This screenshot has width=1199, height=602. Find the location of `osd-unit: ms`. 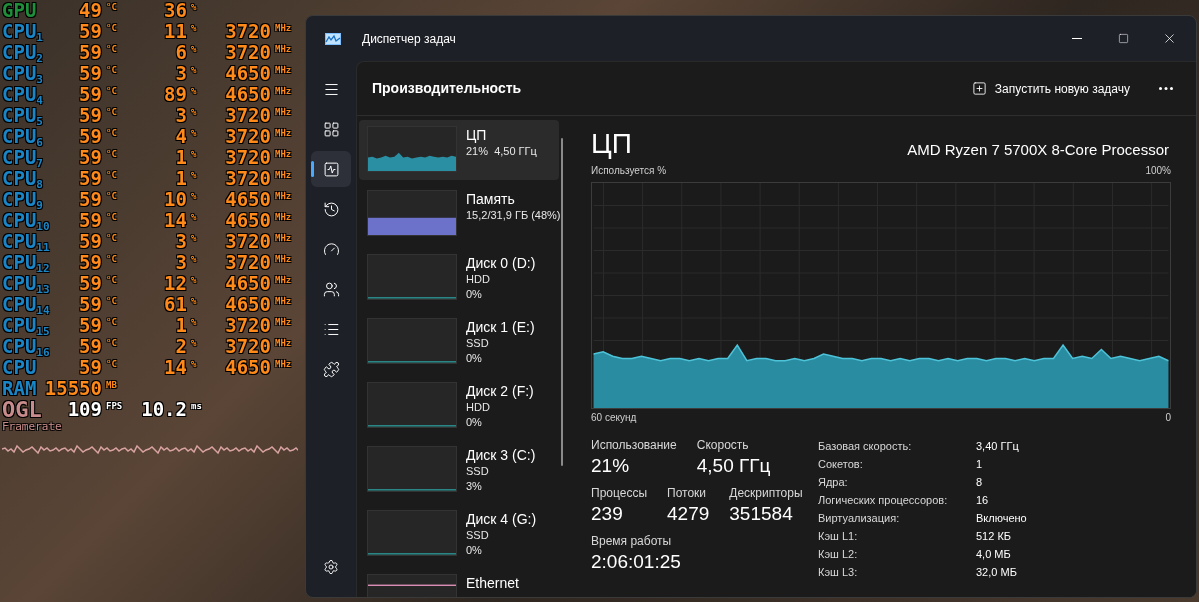

osd-unit: ms is located at coordinates (197, 406).